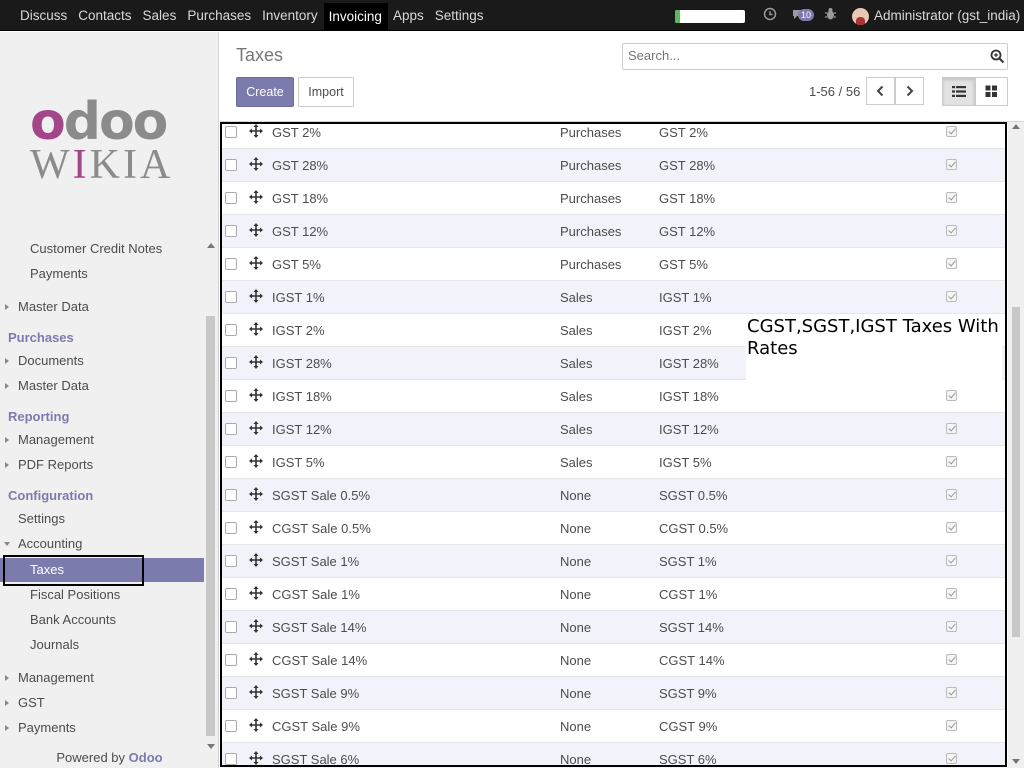  I want to click on sidebar-item-documents: Documents, so click(102, 361).